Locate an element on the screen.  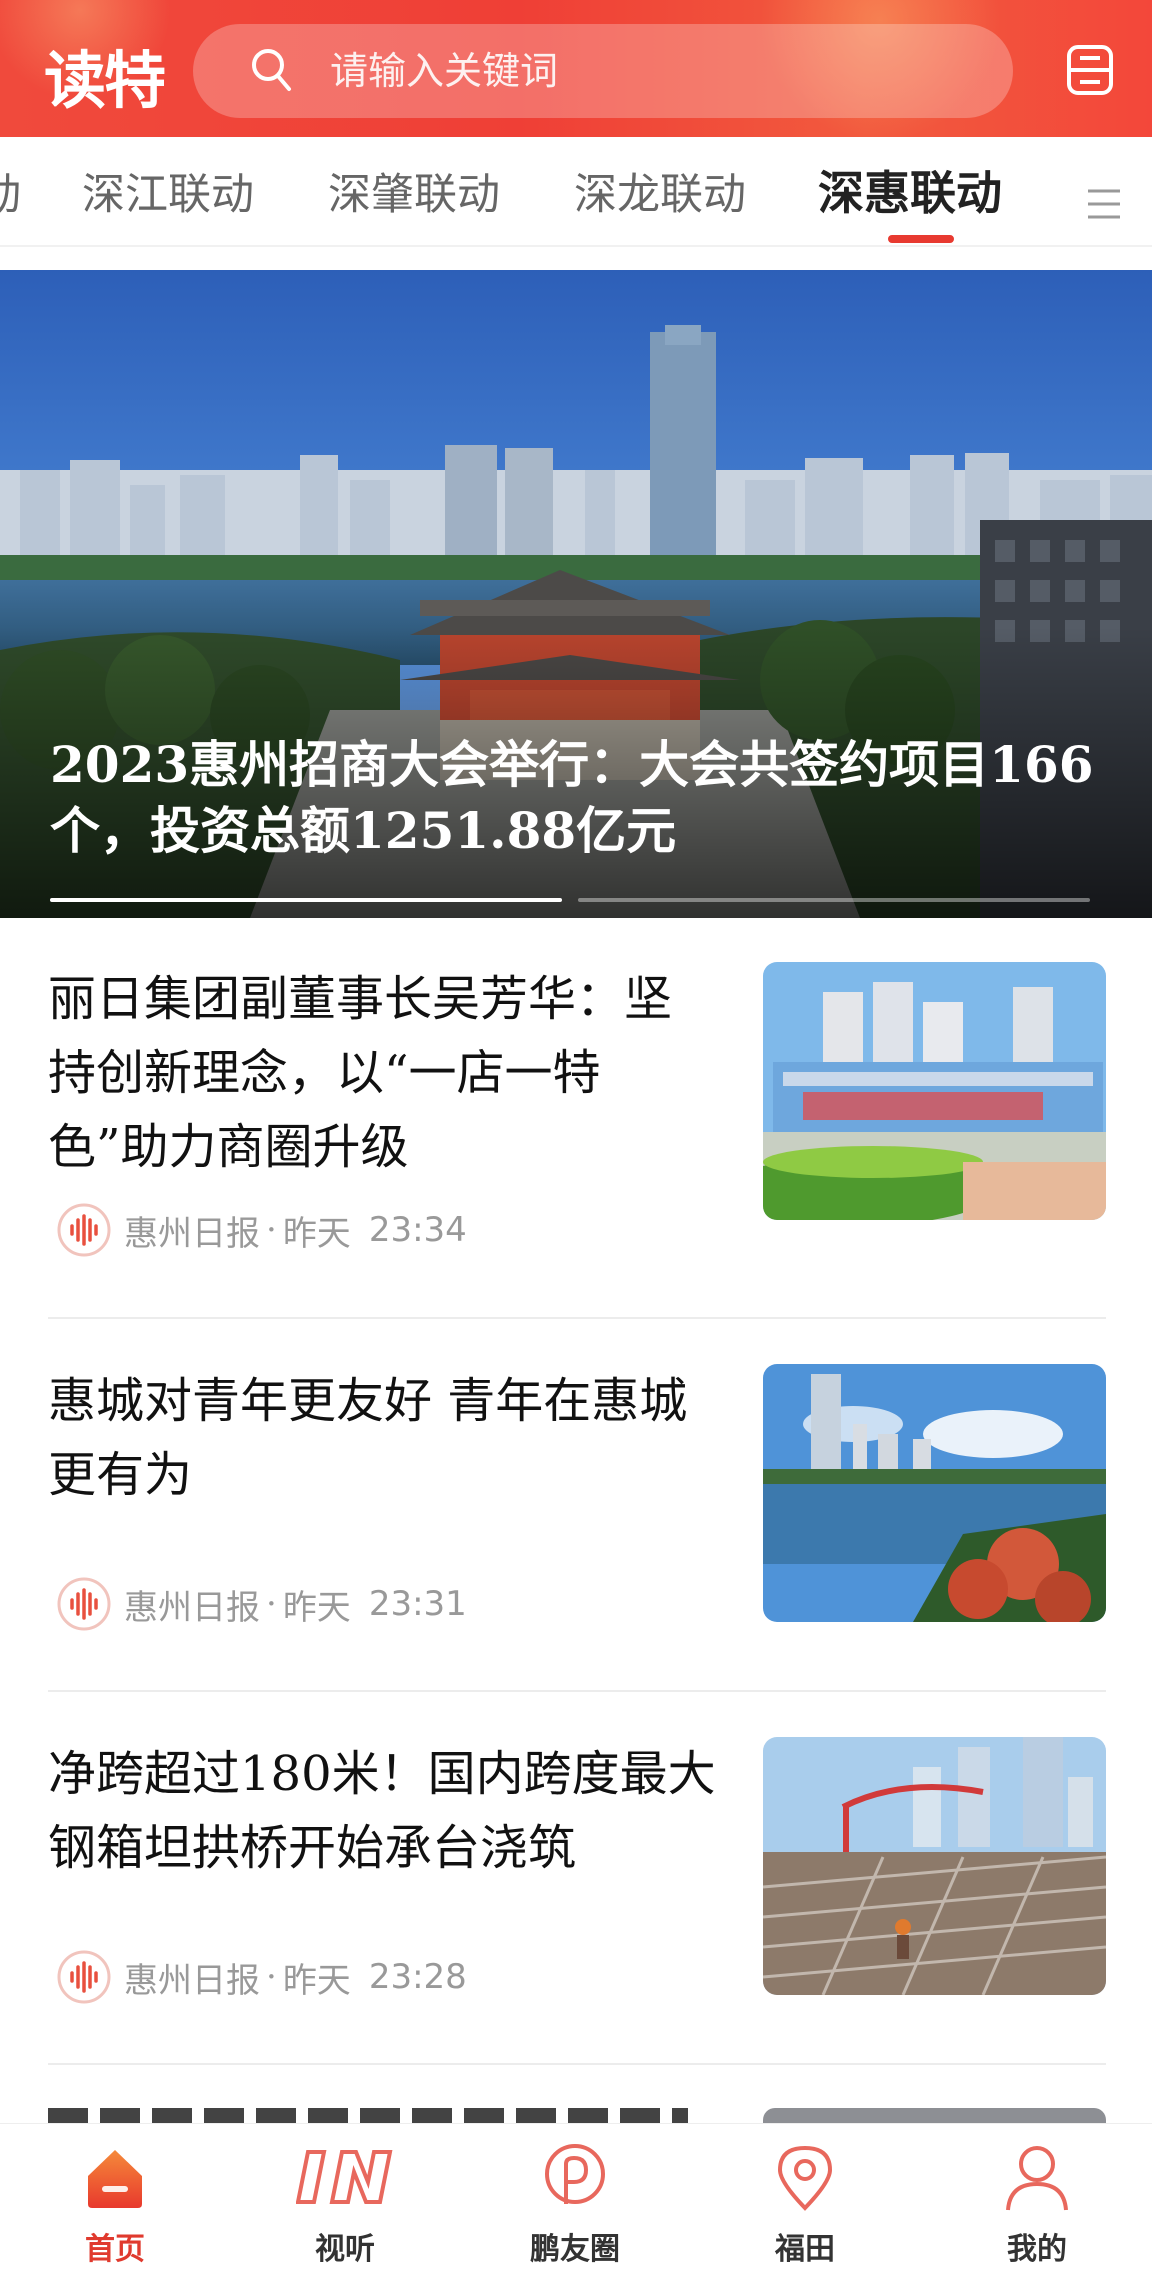
nav-futian: 福田 is located at coordinates (805, 2201).